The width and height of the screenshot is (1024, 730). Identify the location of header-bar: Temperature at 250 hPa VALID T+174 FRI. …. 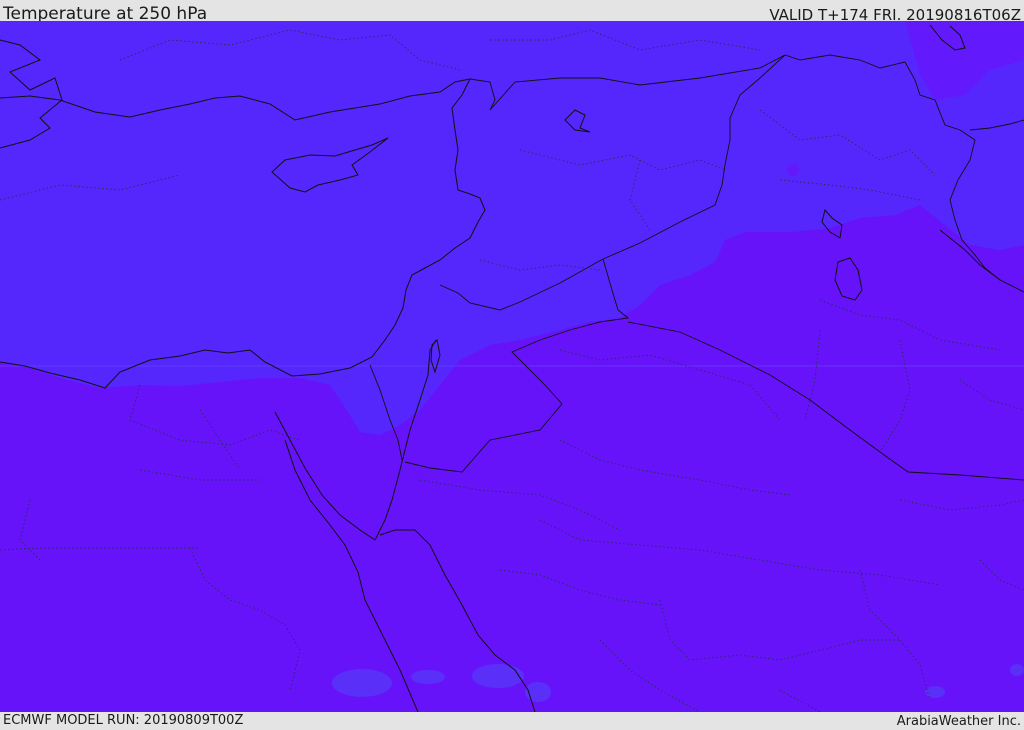
(512, 12).